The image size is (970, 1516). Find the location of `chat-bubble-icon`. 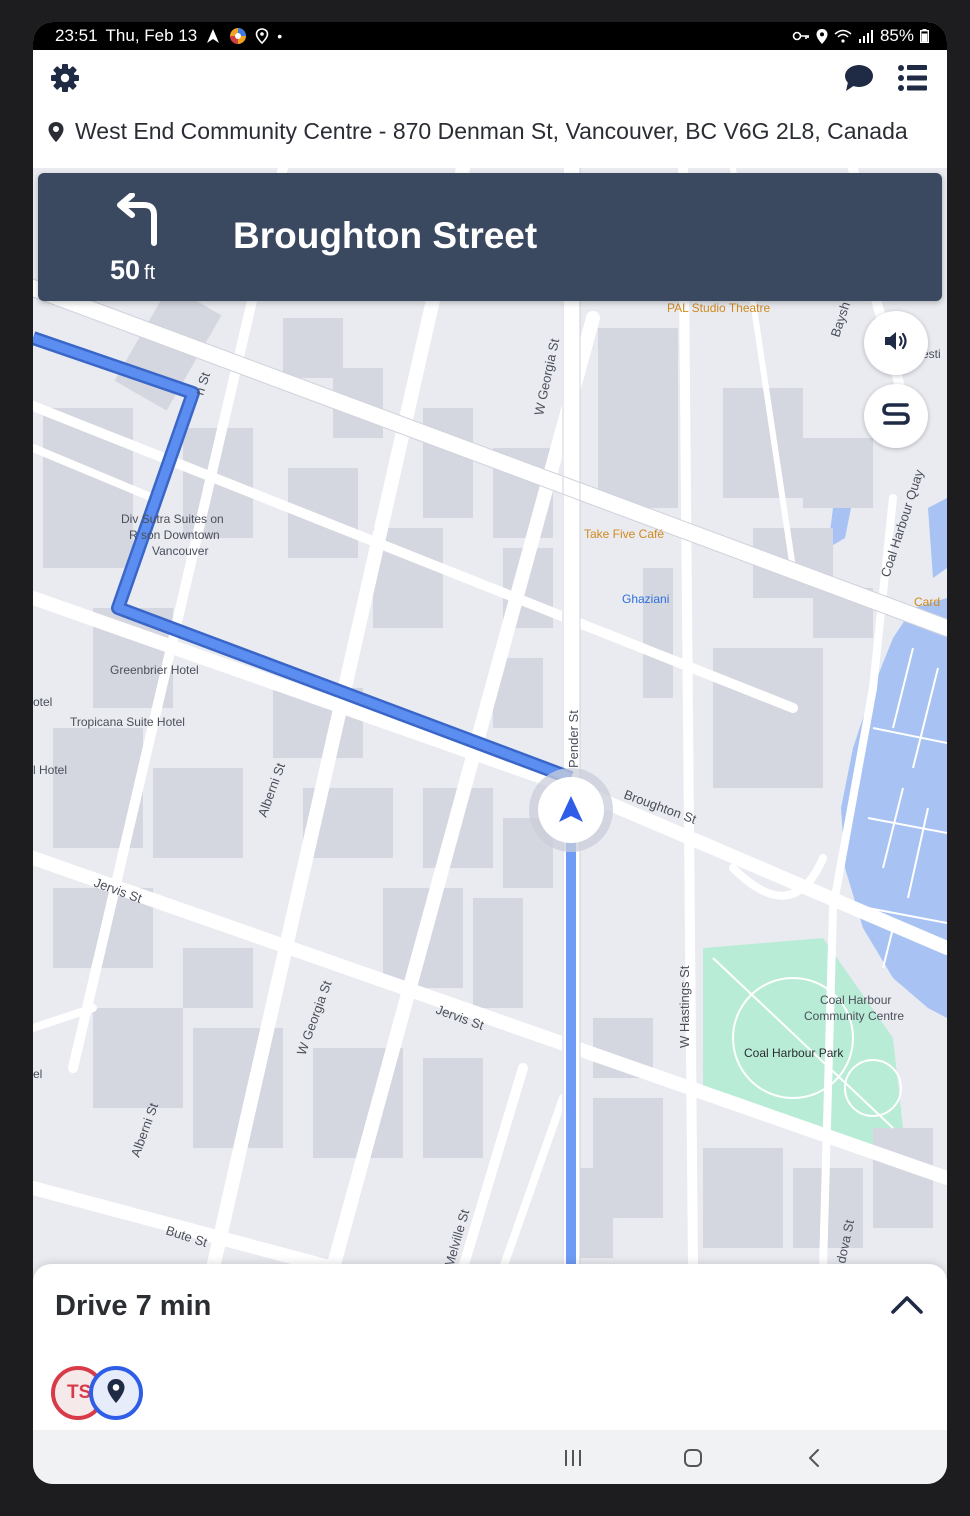

chat-bubble-icon is located at coordinates (859, 78).